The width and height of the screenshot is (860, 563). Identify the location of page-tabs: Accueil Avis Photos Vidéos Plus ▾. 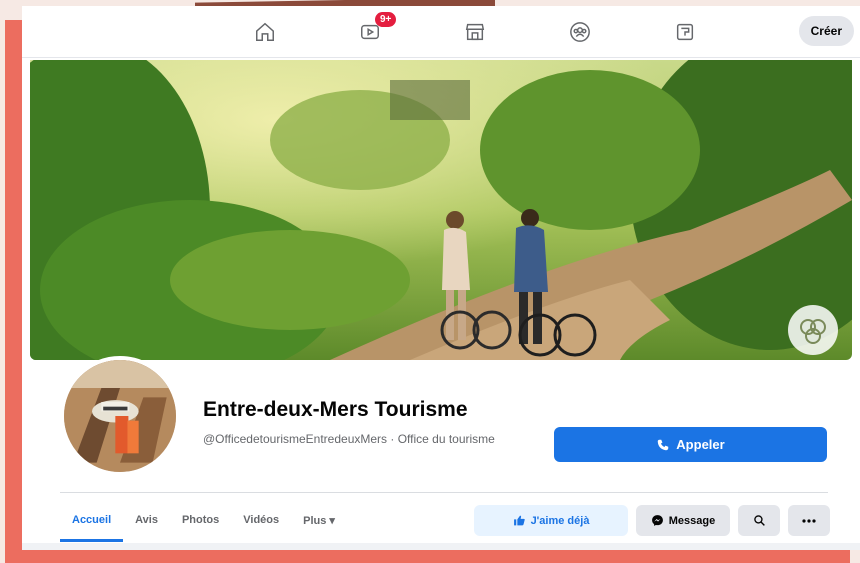
(203, 520).